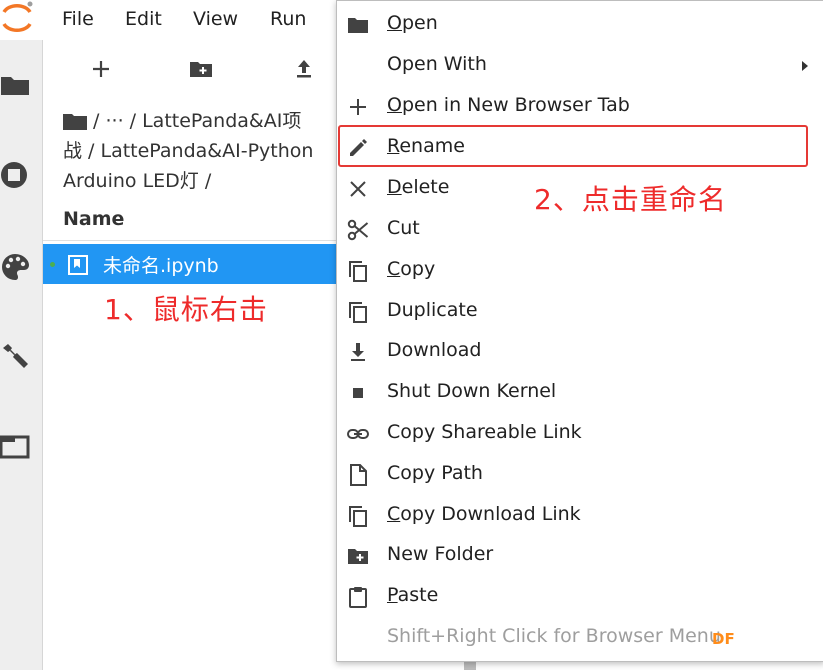 The width and height of the screenshot is (823, 670). I want to click on chevron-right-icon, so click(805, 66).